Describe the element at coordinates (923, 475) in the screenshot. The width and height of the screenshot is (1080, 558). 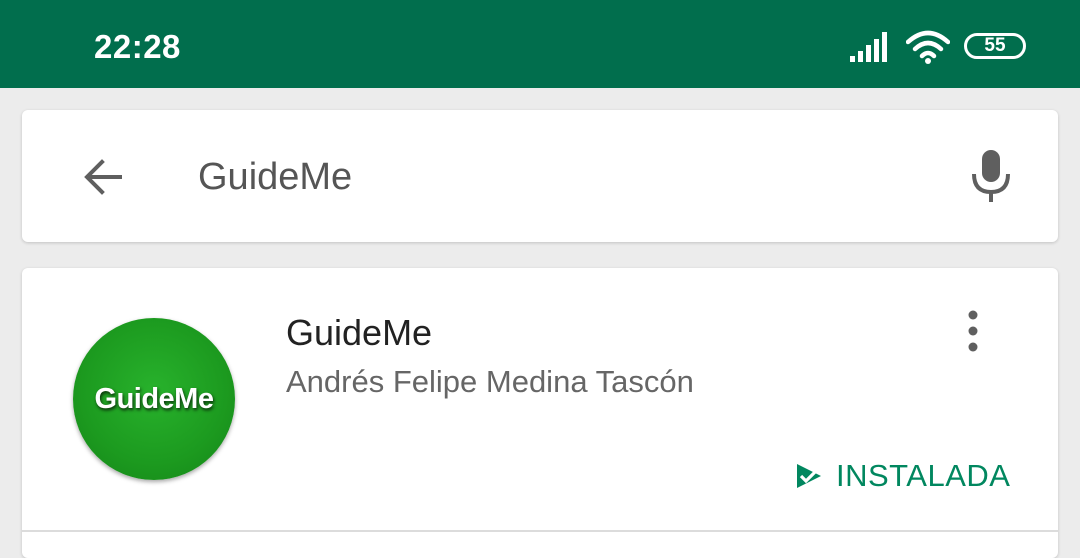
I see `install-status-label: INSTALADA` at that location.